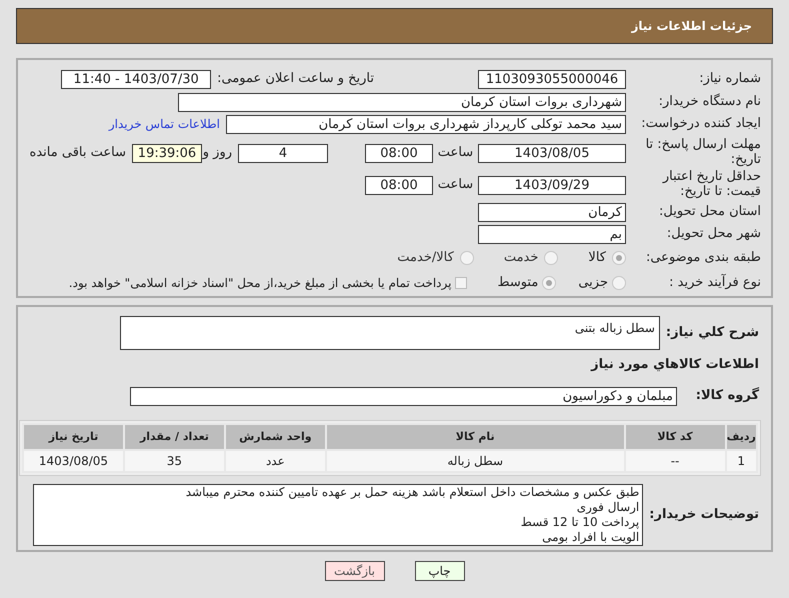  I want to click on field-label: طبقه بندی موضوعی:, so click(702, 258).